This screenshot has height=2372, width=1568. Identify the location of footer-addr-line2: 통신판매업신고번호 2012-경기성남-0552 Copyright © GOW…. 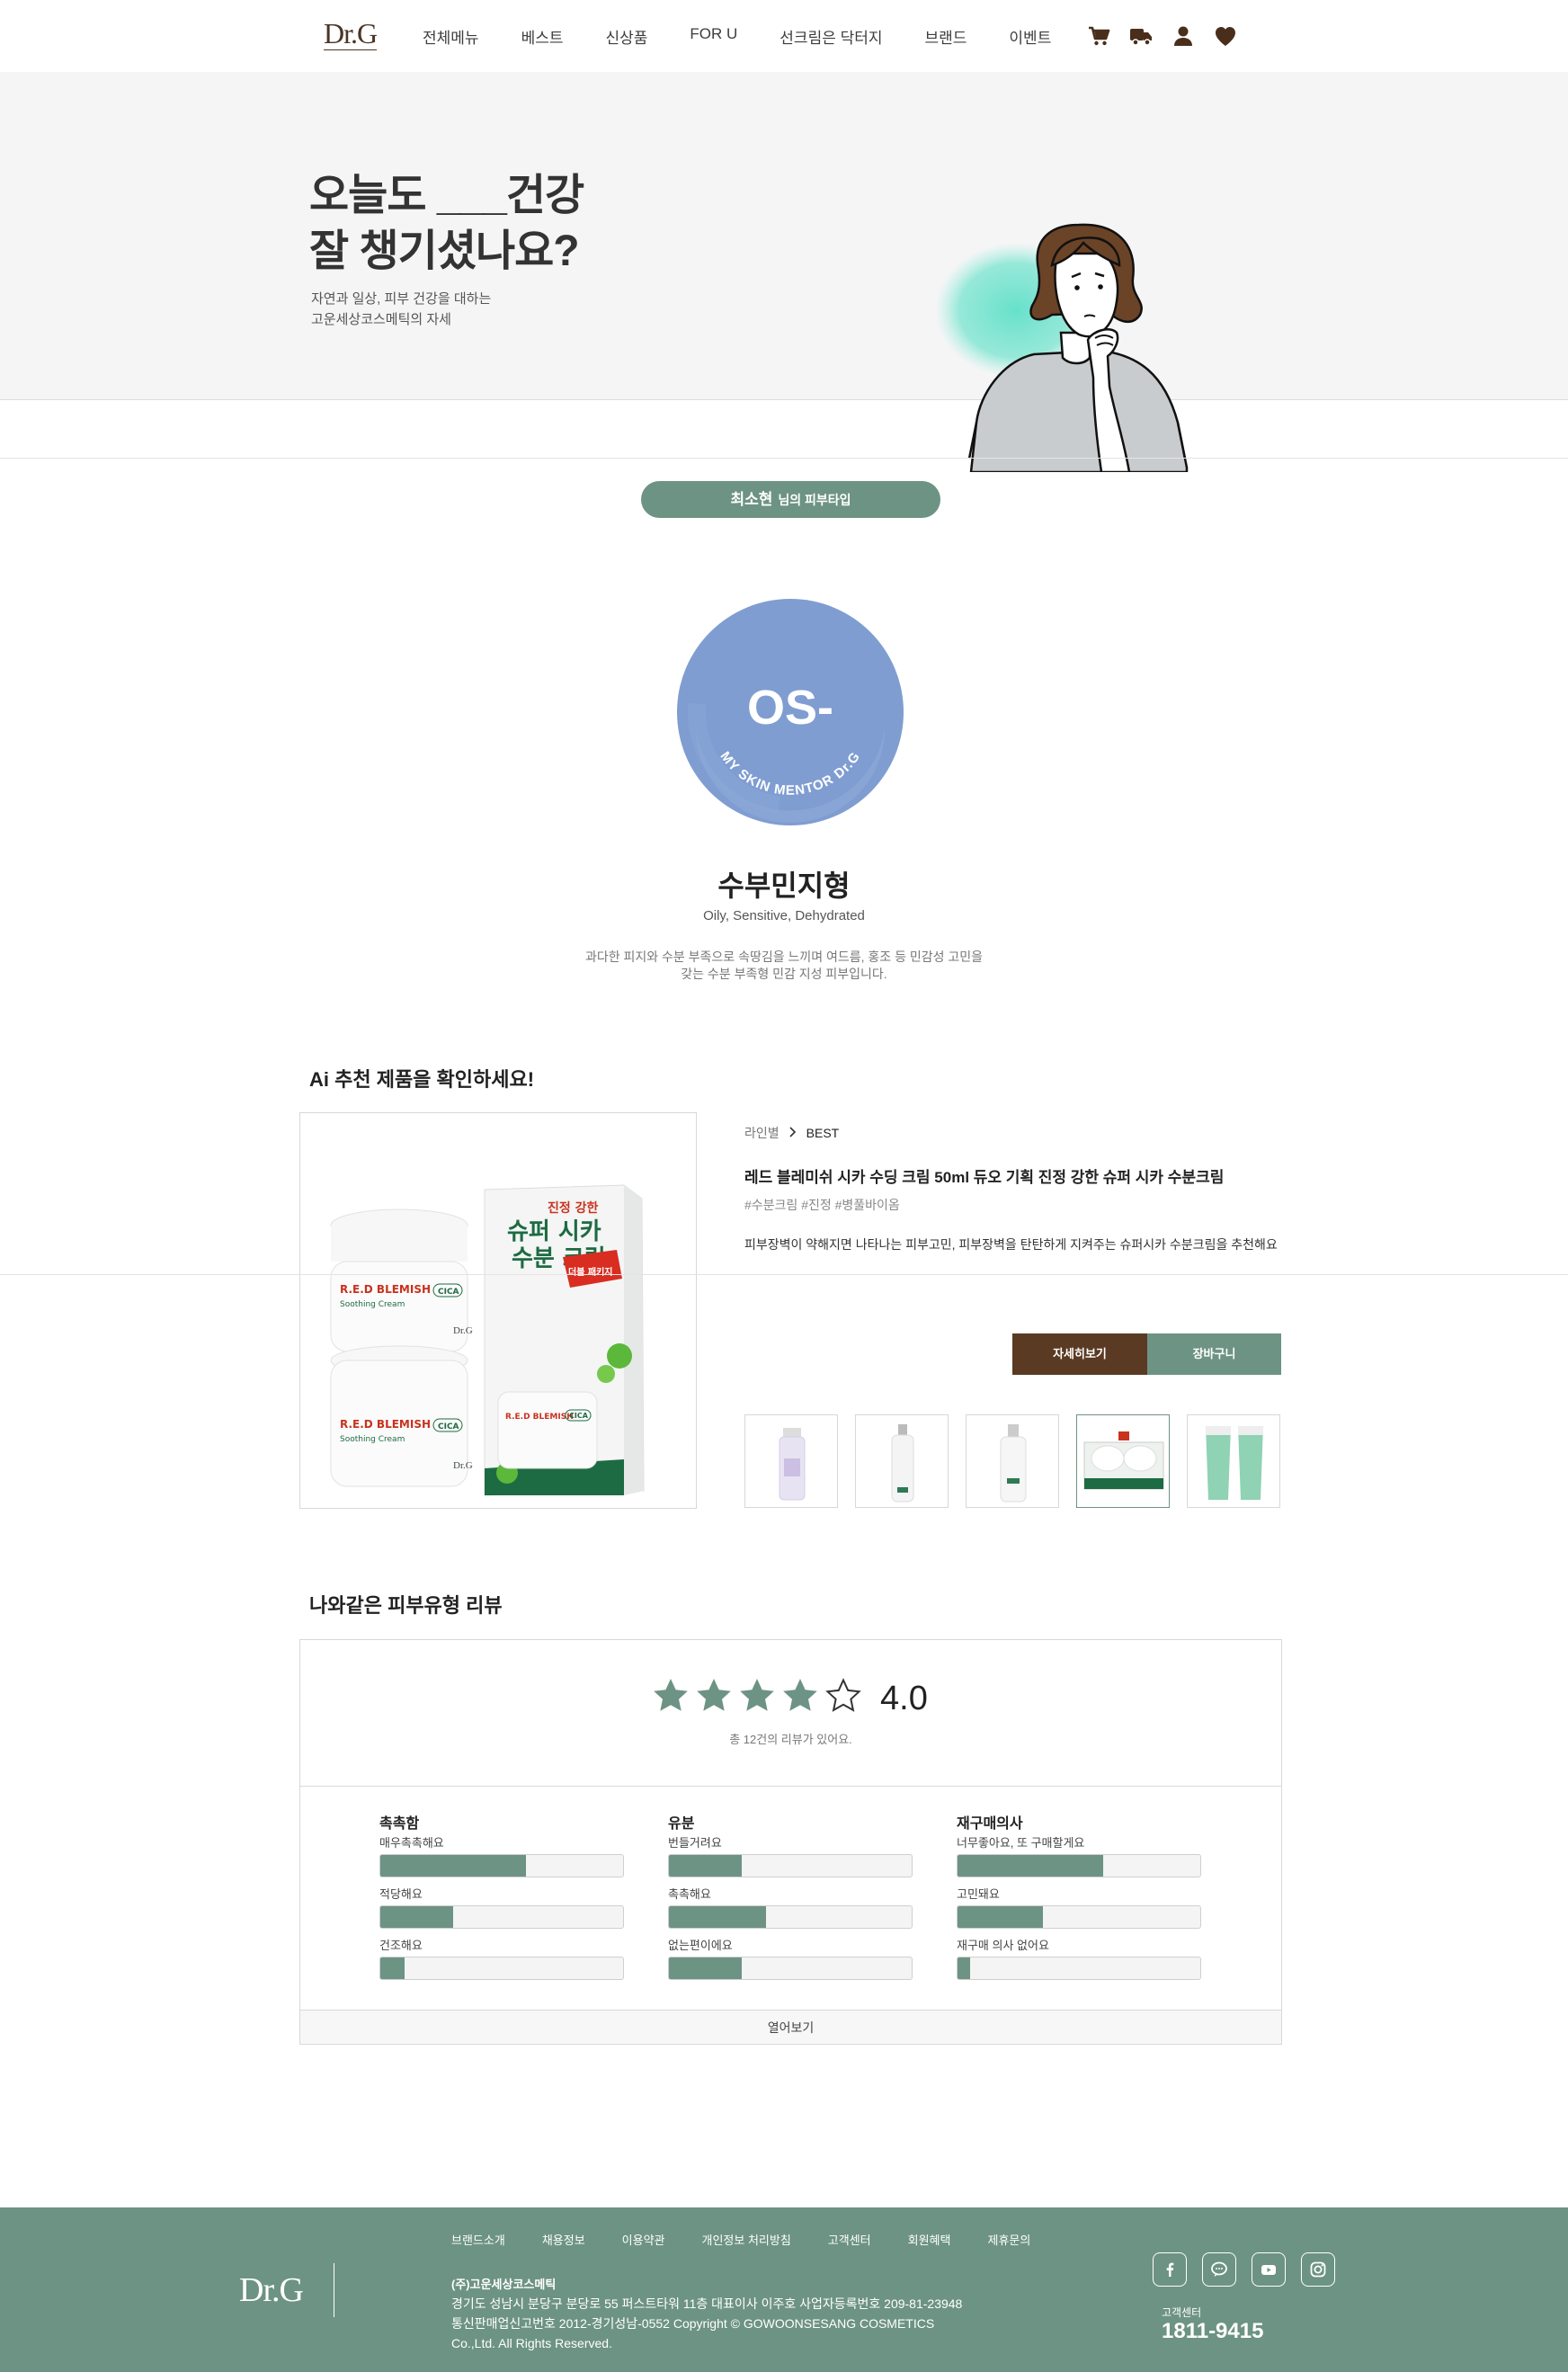
(693, 2323).